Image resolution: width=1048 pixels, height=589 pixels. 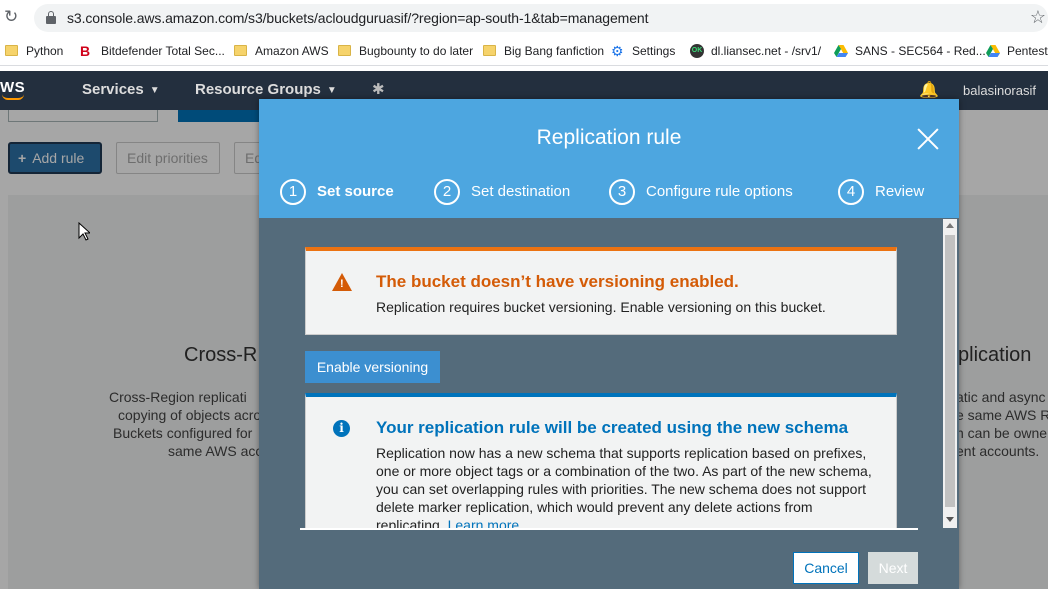 I want to click on resource-groups-menu: Resource Groups ▼, so click(x=266, y=89).